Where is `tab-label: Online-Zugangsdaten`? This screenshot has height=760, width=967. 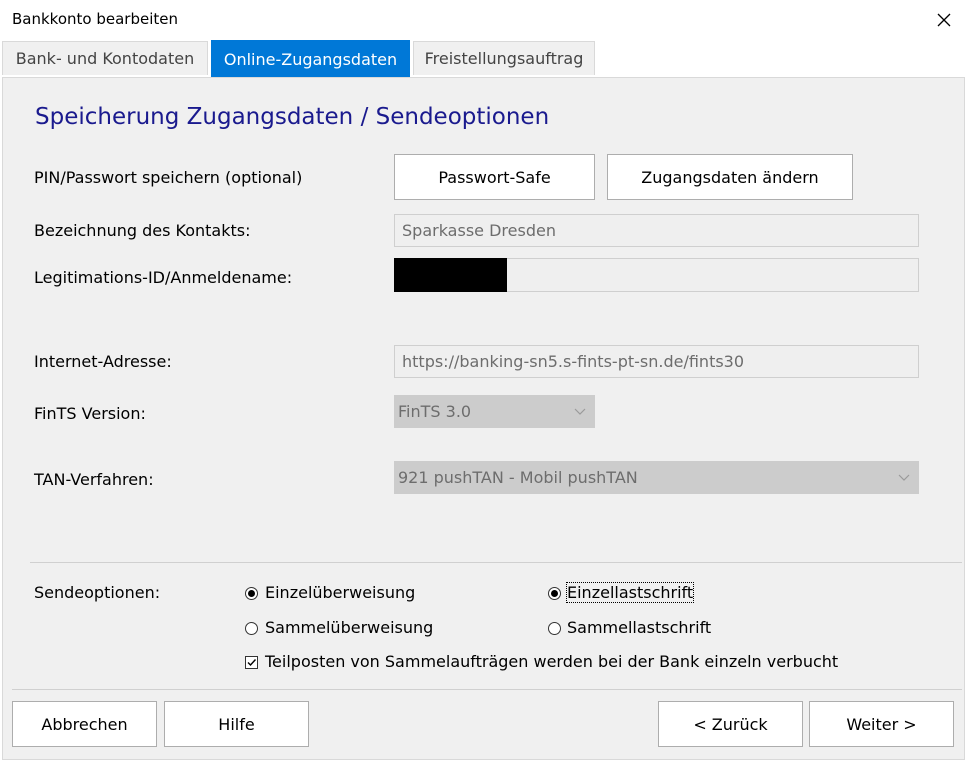 tab-label: Online-Zugangsdaten is located at coordinates (310, 59).